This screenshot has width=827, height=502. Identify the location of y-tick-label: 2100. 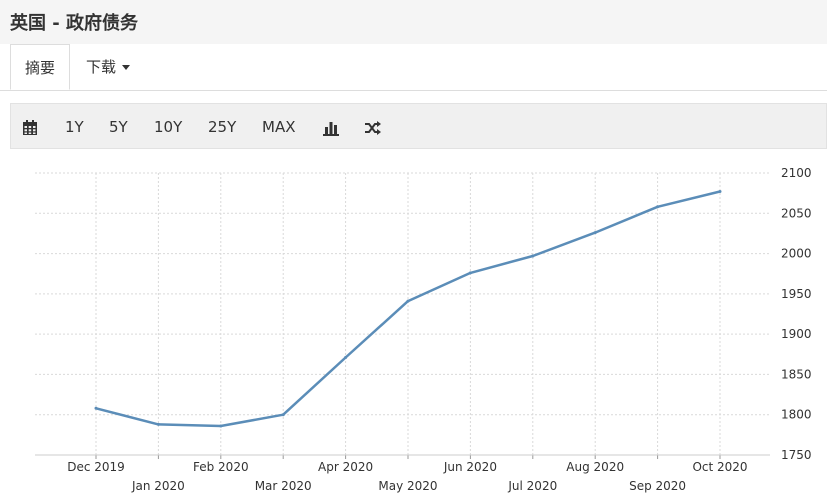
(796, 173).